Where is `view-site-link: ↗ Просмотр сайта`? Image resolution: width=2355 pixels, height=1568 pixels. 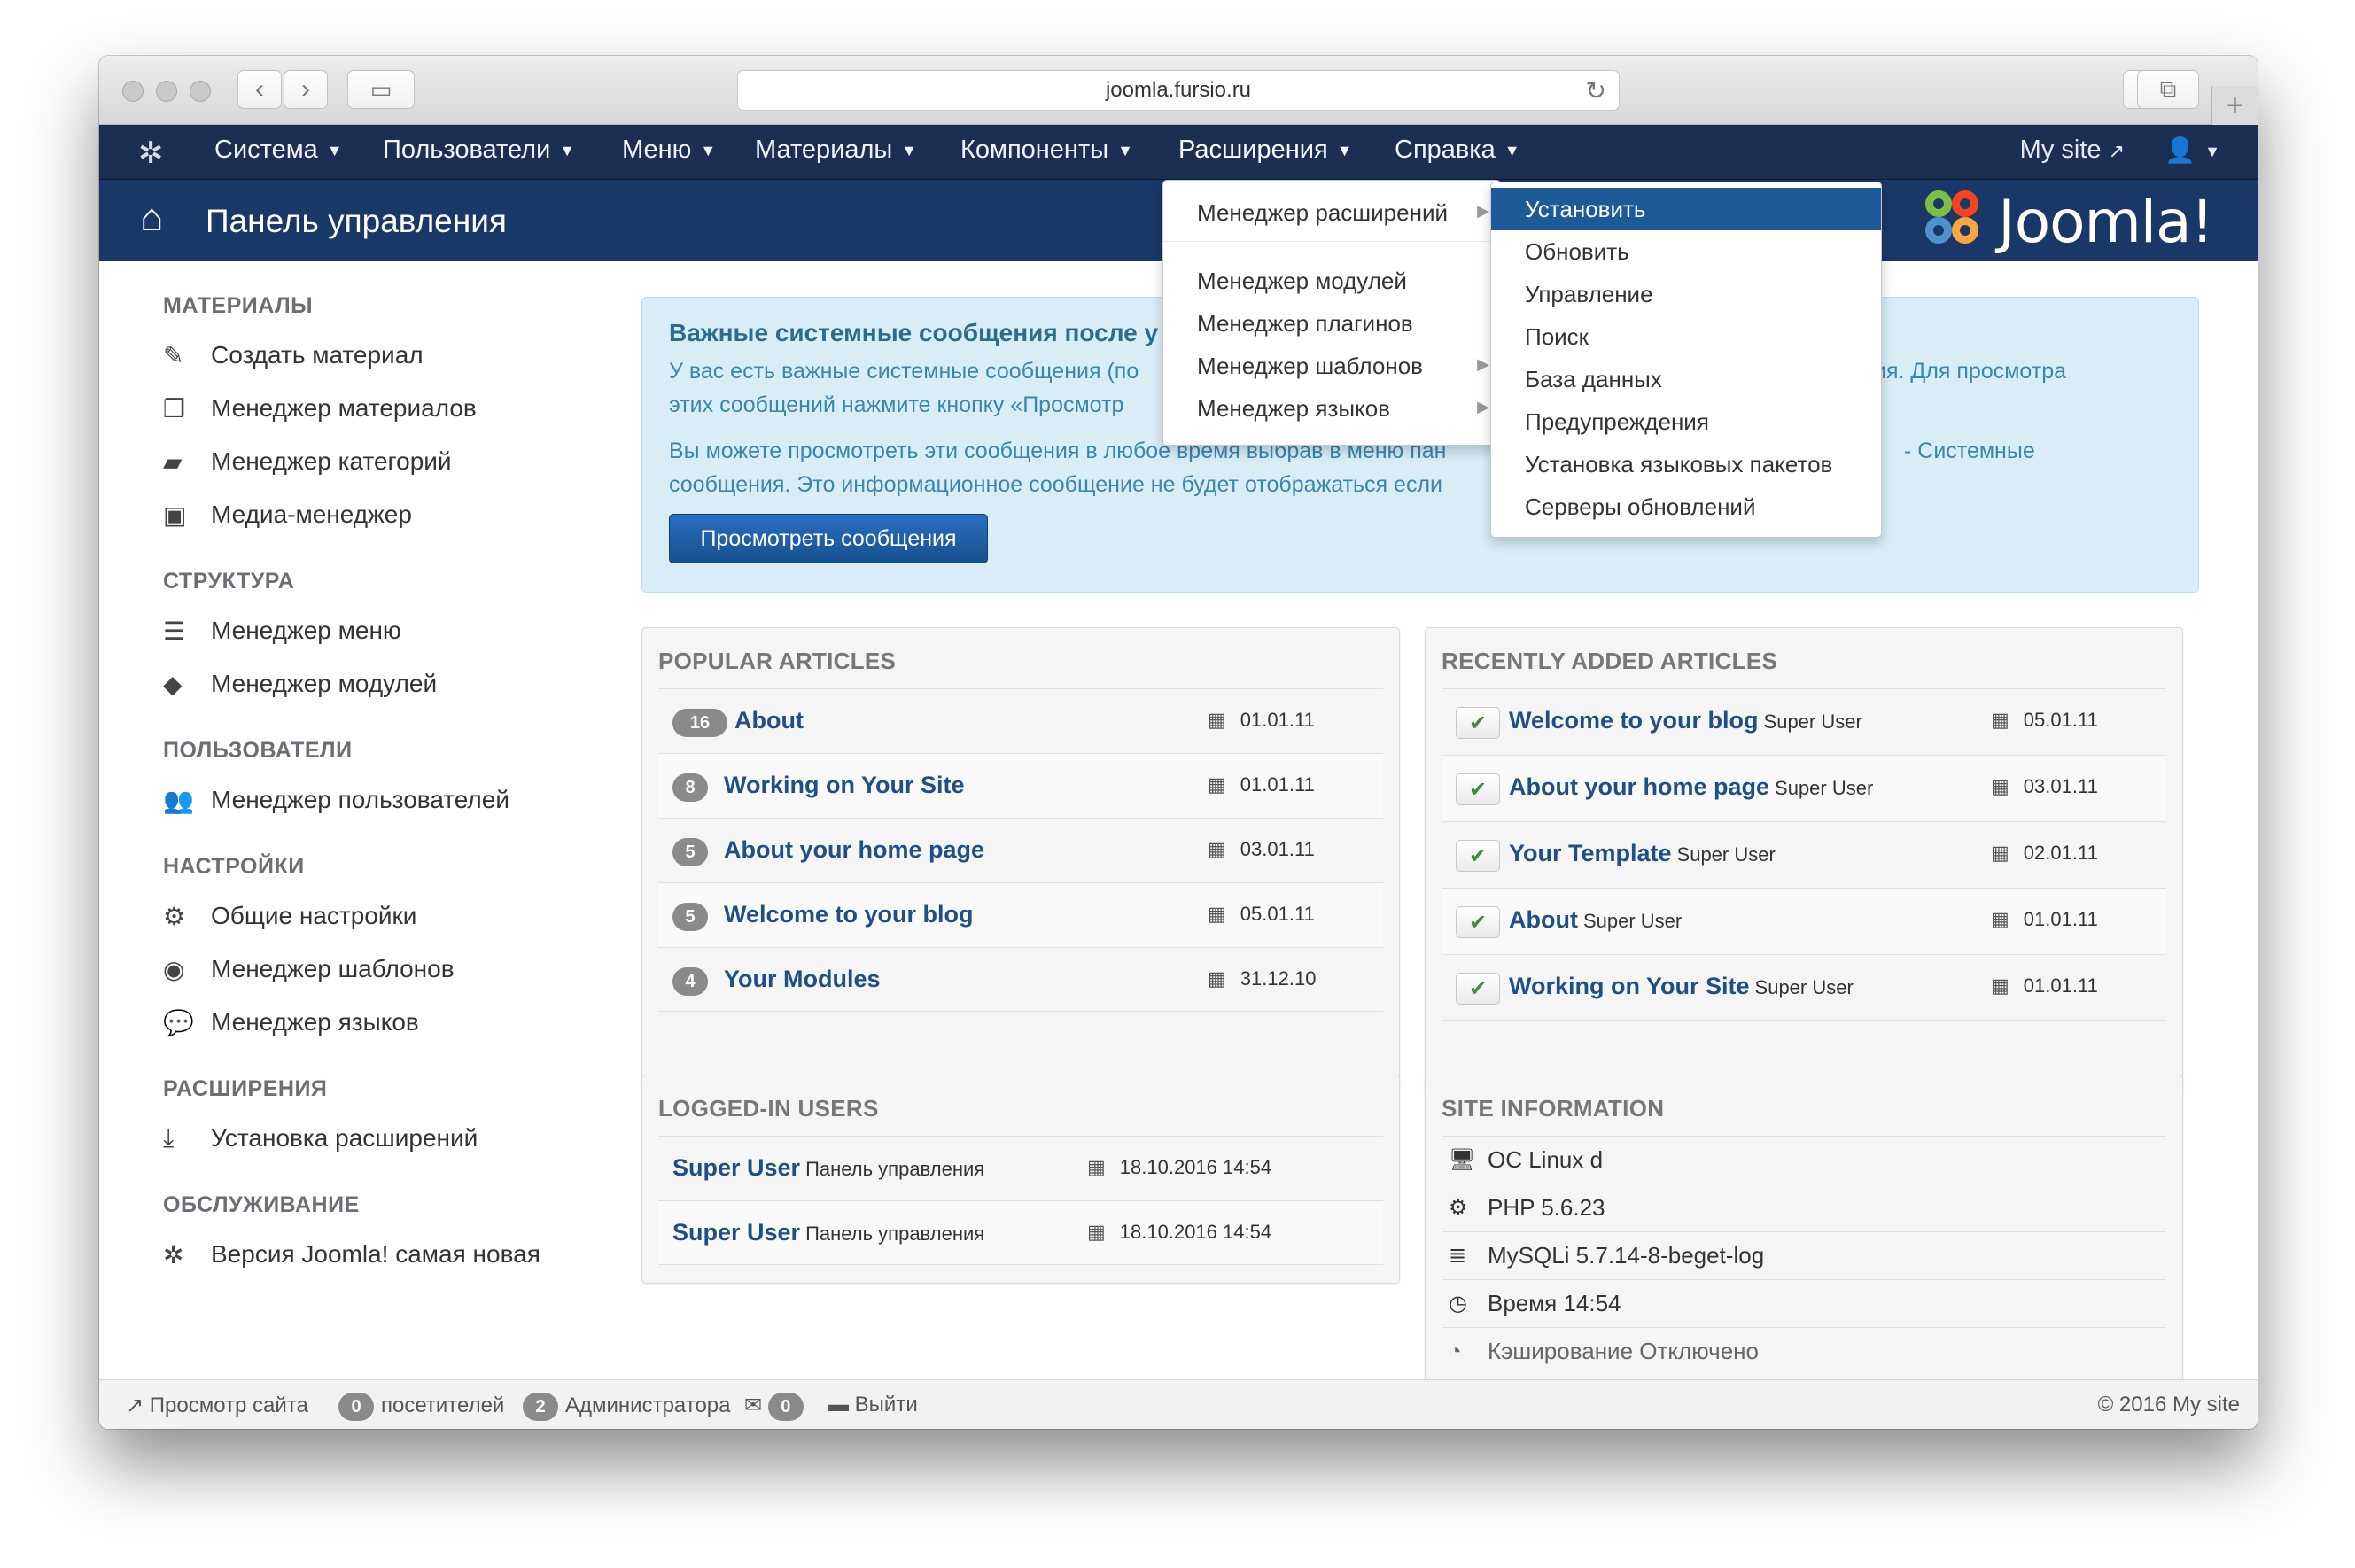 view-site-link: ↗ Просмотр сайта is located at coordinates (217, 1405).